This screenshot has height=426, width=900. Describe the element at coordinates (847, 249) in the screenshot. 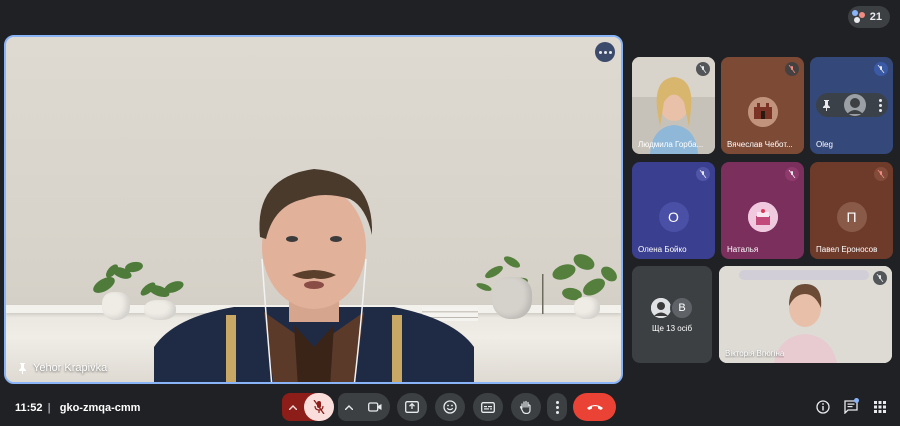

I see `participant-name: Павел Ероносов` at that location.